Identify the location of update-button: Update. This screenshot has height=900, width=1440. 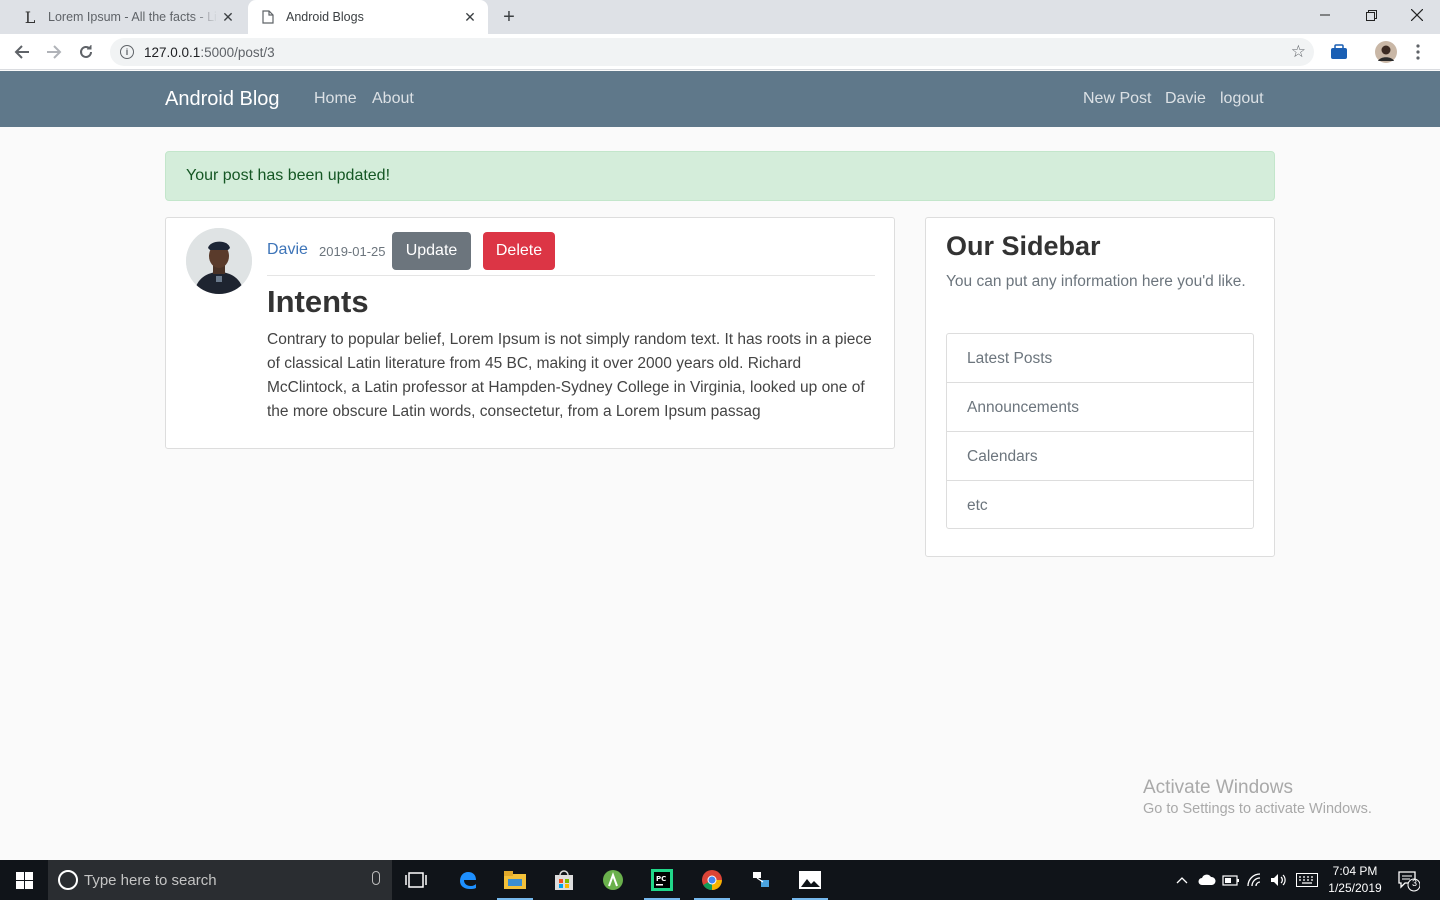
(431, 251).